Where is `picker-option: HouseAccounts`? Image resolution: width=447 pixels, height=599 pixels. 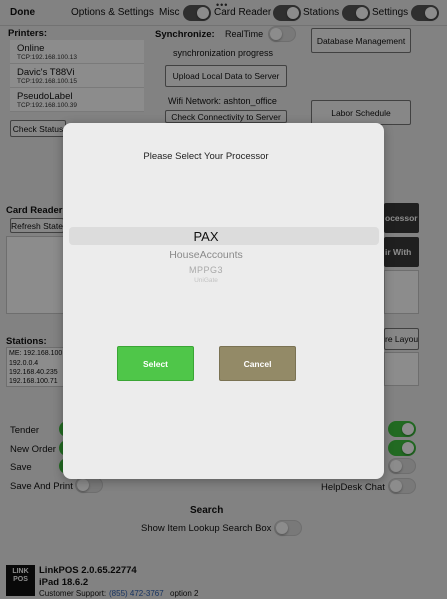
picker-option: HouseAccounts is located at coordinates (206, 255).